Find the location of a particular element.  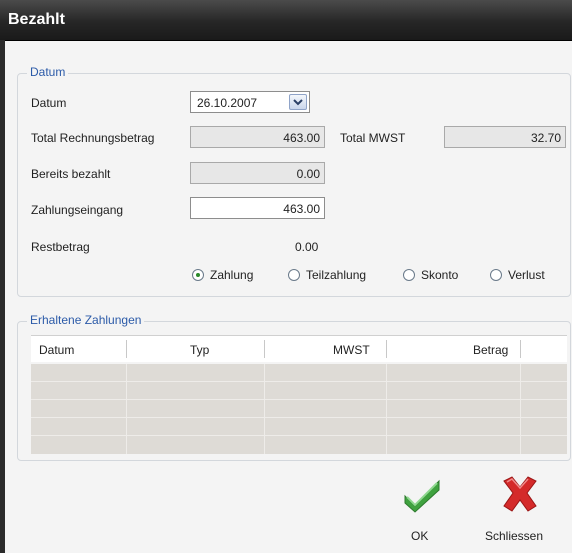

ok-button: OK is located at coordinates (423, 510).